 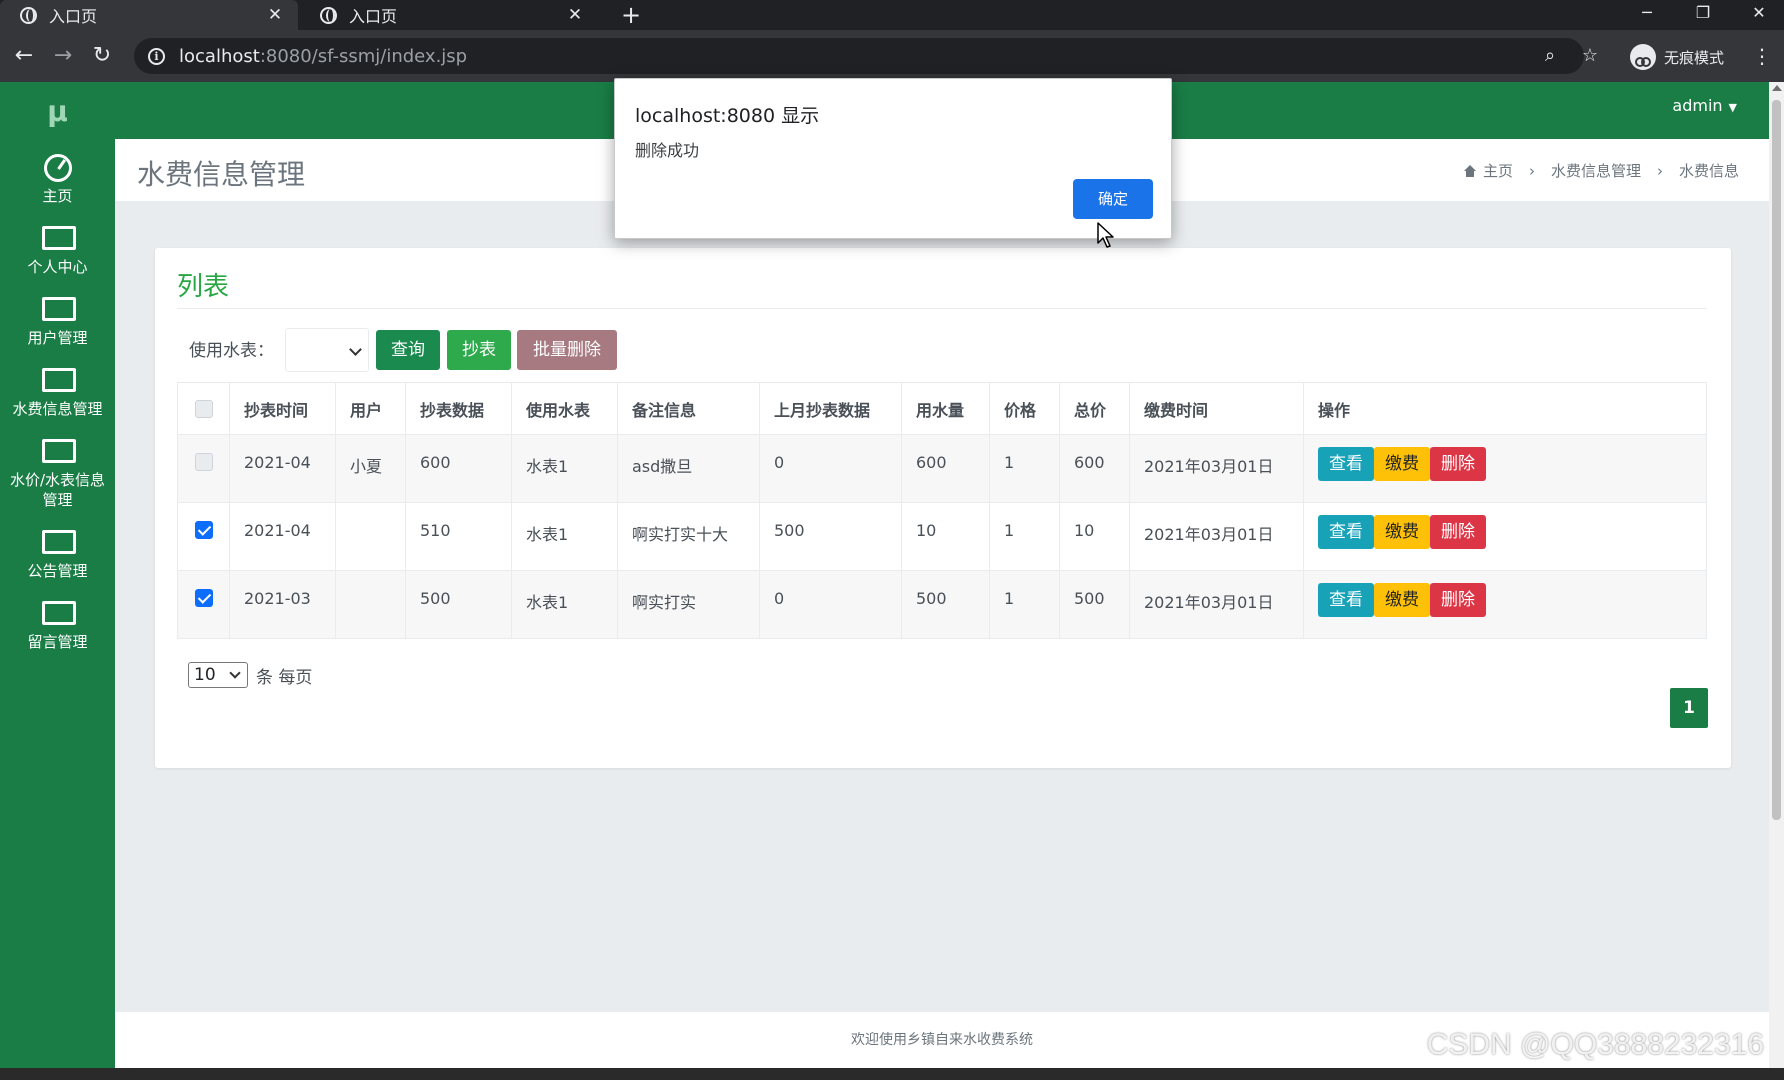 I want to click on cell-read-time: 2021-04, so click(x=282, y=468).